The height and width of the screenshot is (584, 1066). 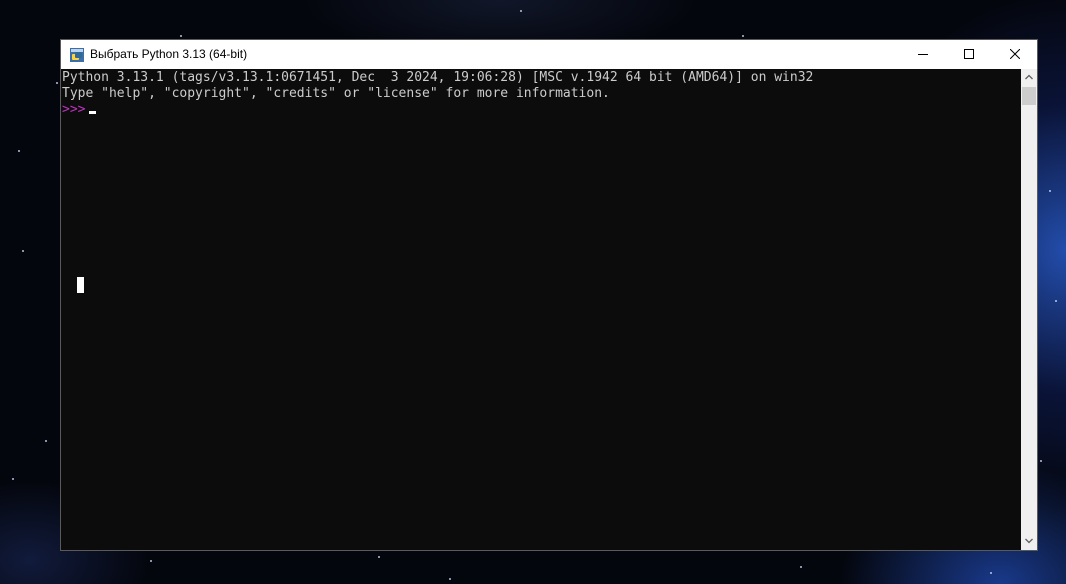 What do you see at coordinates (77, 54) in the screenshot?
I see `python-console-app-icon` at bounding box center [77, 54].